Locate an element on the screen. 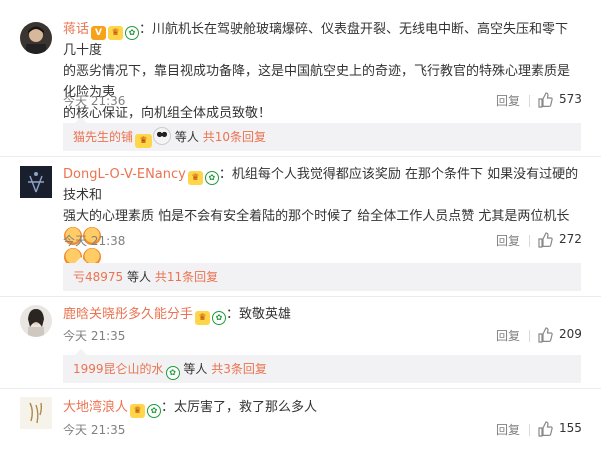 The width and height of the screenshot is (601, 449). comment-text: 大地湾浪人 ♛ ✿ ：太厉害了，救了那么多人 is located at coordinates (190, 409).